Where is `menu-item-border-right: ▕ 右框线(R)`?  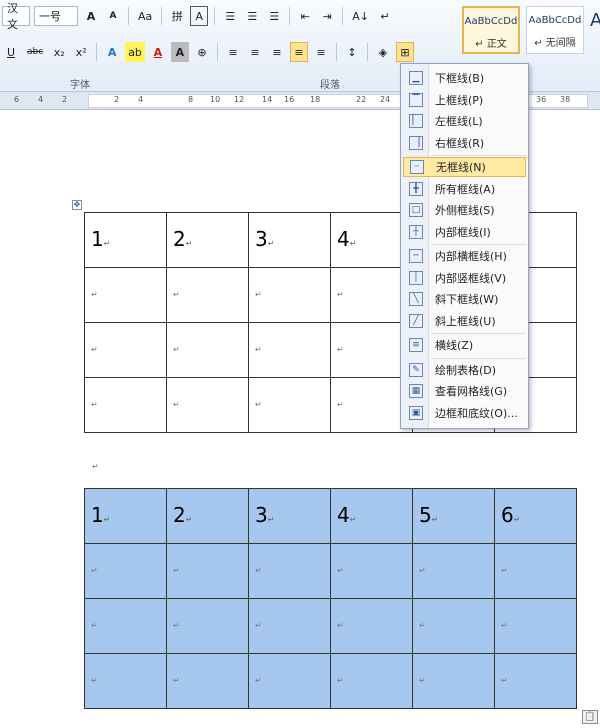 menu-item-border-right: ▕ 右框线(R) is located at coordinates (464, 143).